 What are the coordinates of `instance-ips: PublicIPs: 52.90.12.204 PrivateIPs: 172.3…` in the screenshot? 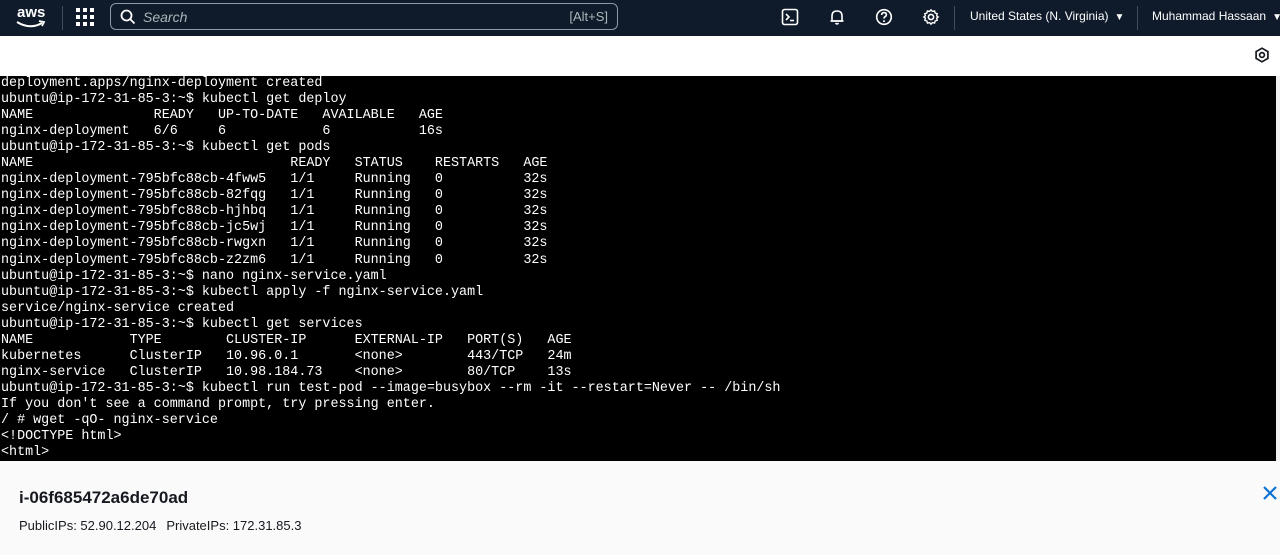 It's located at (160, 525).